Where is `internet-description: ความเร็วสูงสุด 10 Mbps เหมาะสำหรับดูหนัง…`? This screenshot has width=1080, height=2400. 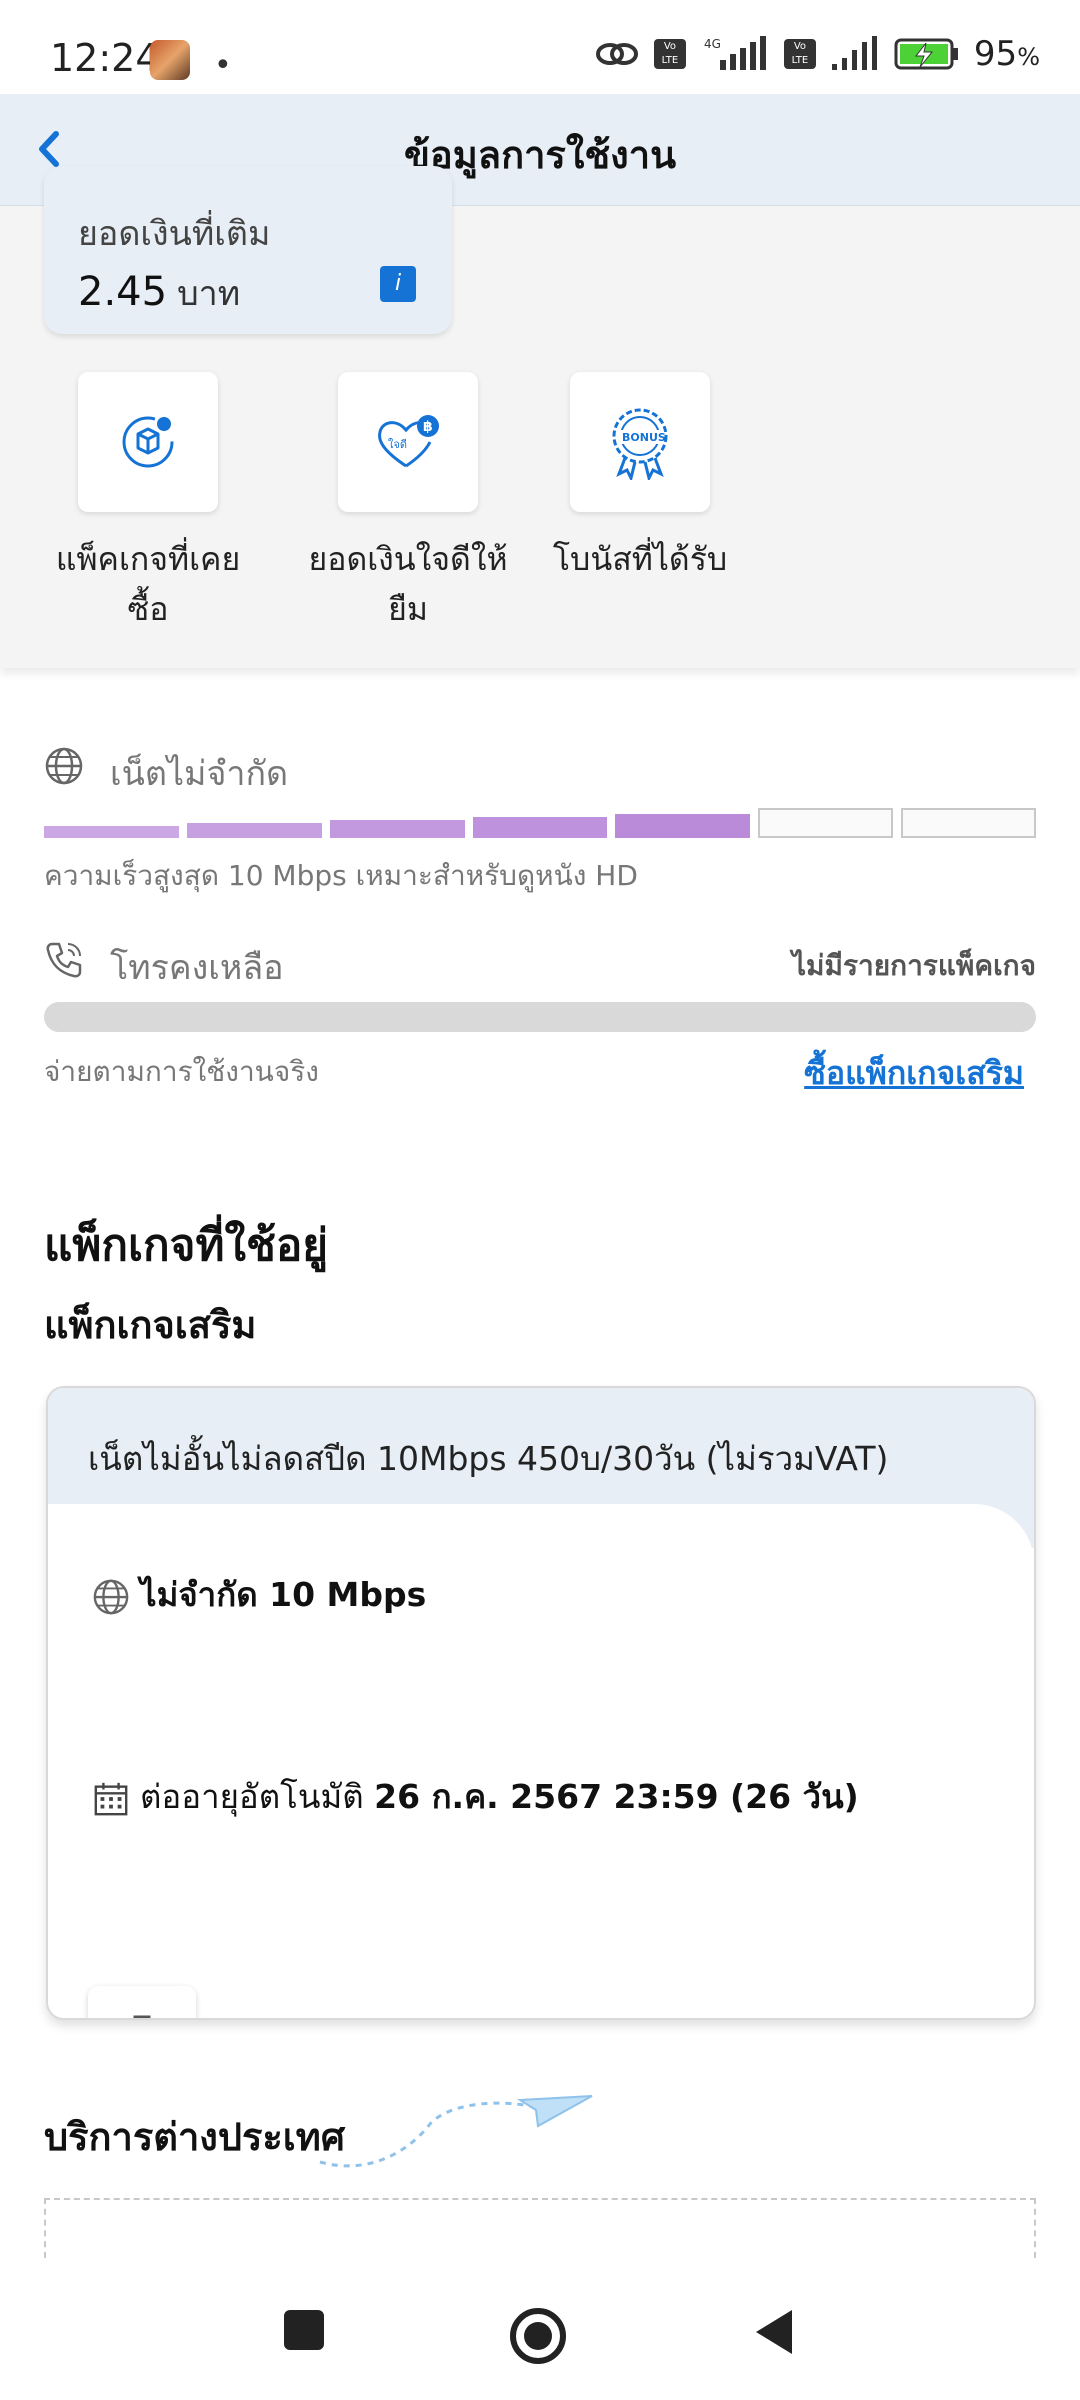 internet-description: ความเร็วสูงสุด 10 Mbps เหมาะสำหรับดูหนัง… is located at coordinates (341, 875).